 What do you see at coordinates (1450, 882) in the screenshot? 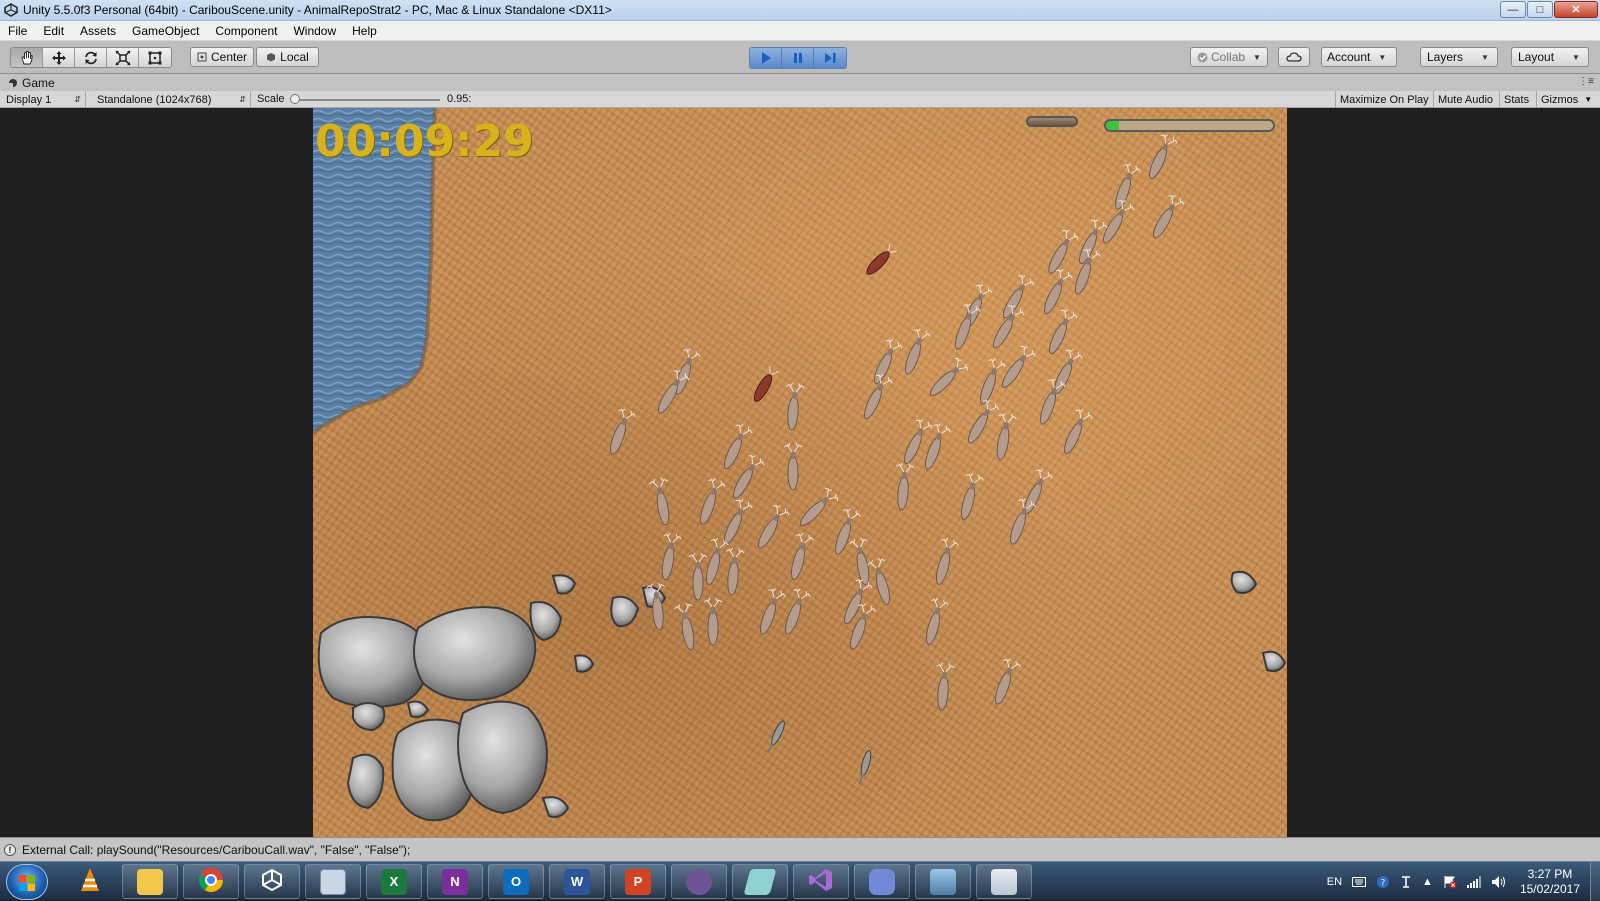
I see `action-center-flag-icon` at bounding box center [1450, 882].